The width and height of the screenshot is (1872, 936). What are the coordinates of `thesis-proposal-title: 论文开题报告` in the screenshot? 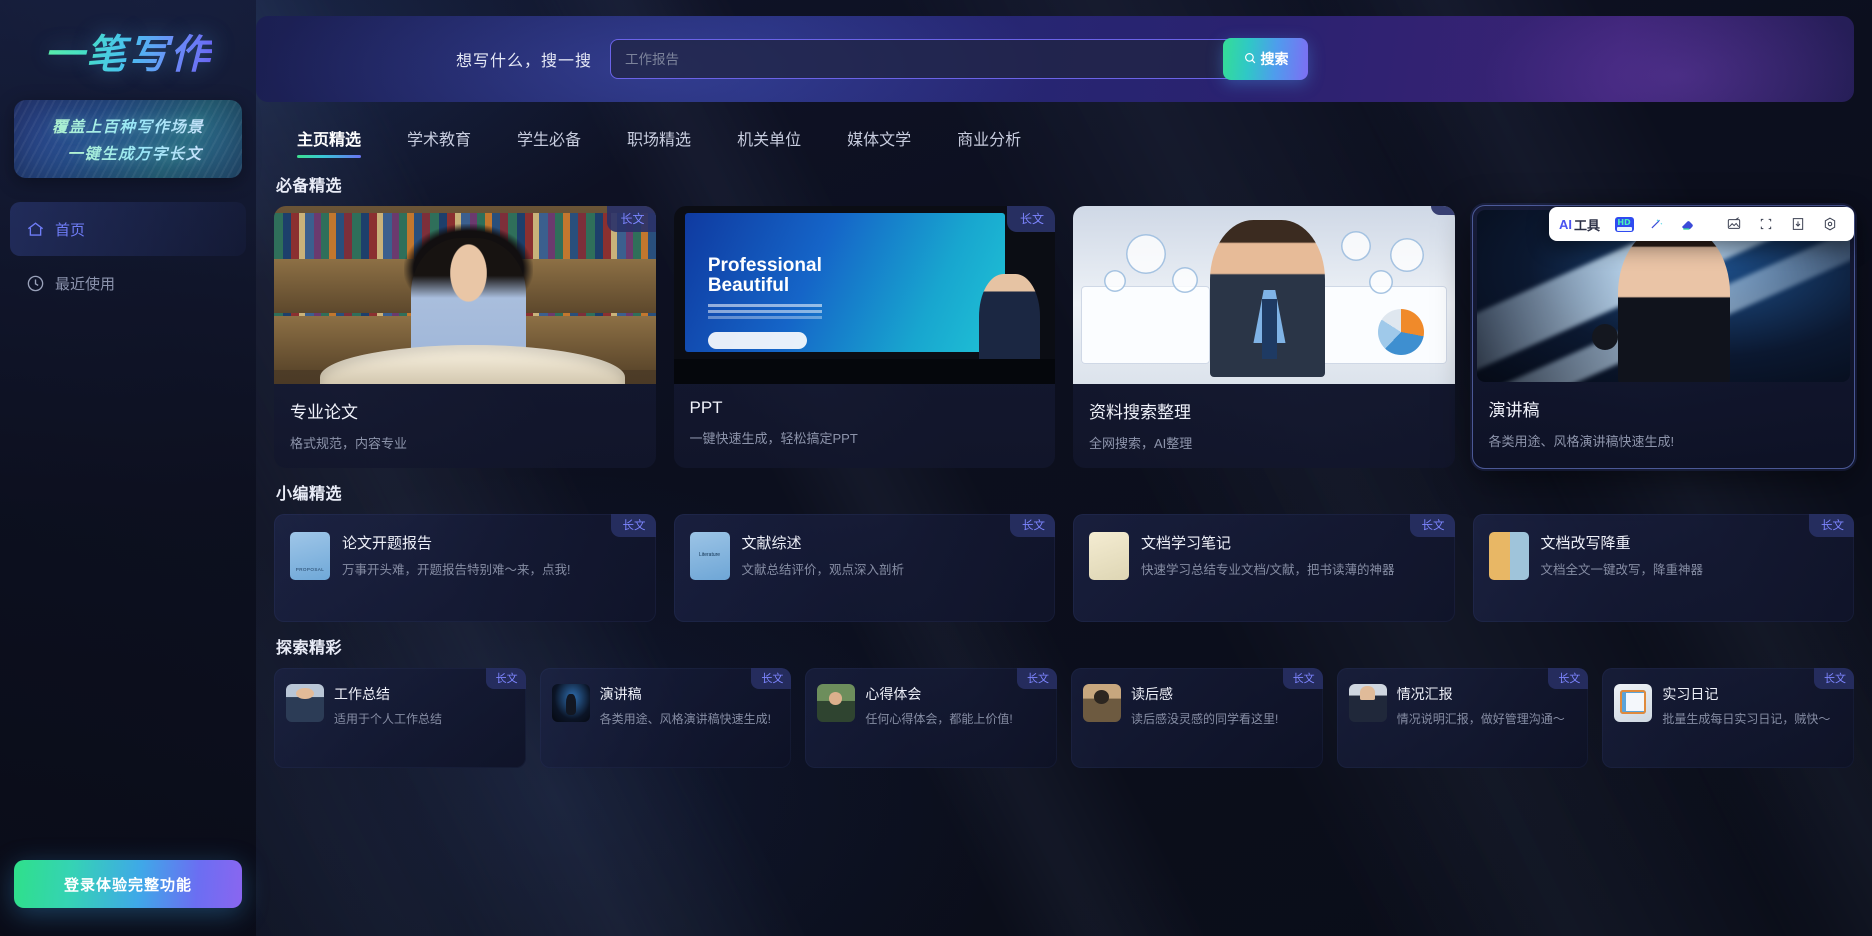 It's located at (387, 543).